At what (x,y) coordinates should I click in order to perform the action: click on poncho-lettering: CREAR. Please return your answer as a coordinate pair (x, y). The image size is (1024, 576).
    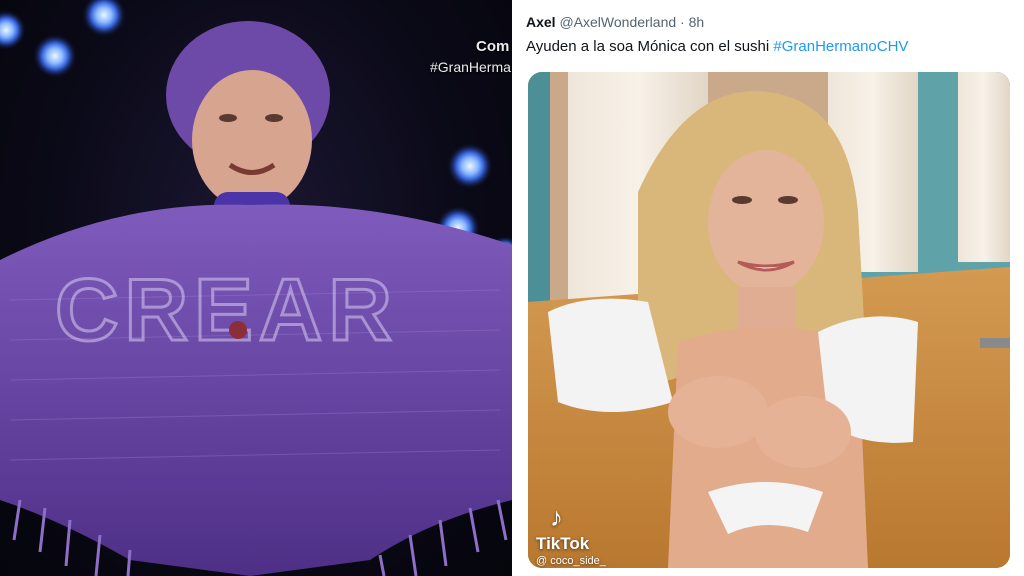
    Looking at the image, I should click on (226, 309).